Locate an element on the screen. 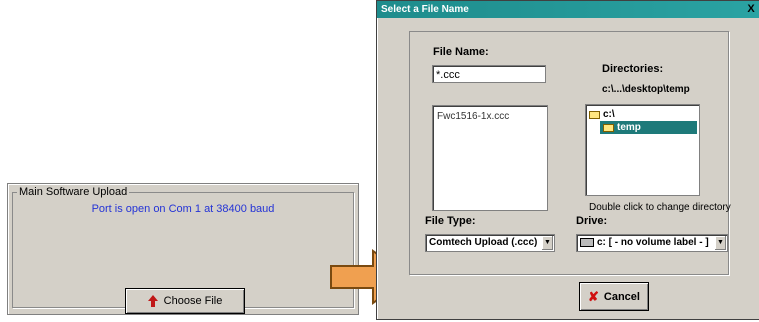 This screenshot has width=759, height=322. drive-icon is located at coordinates (587, 242).